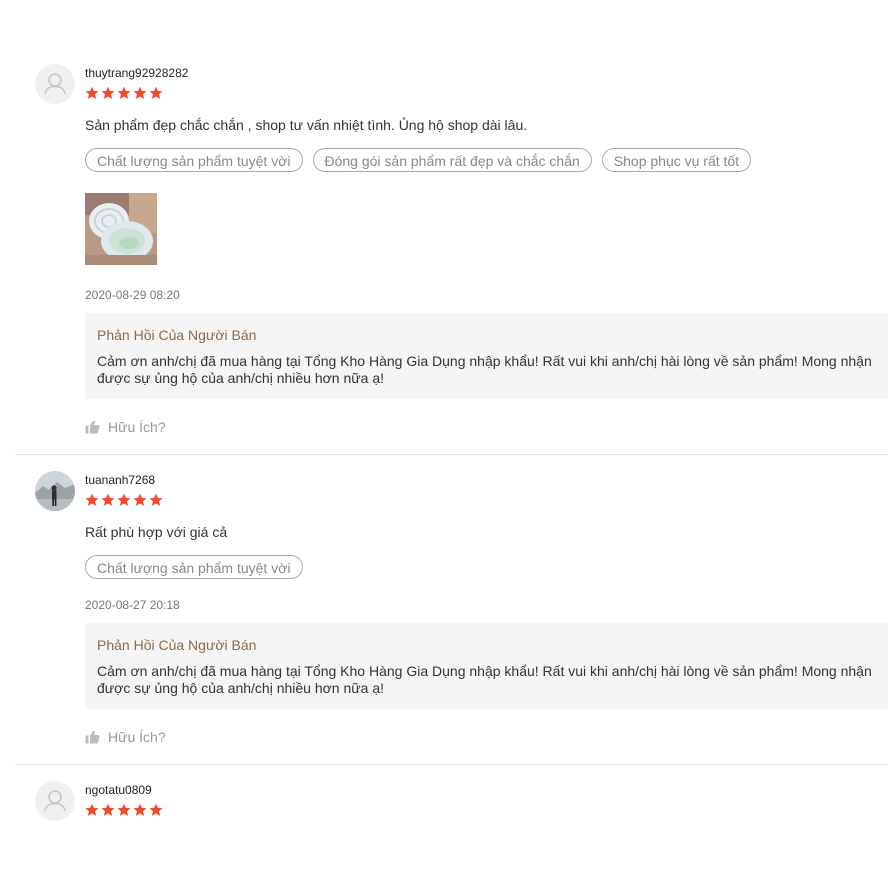  What do you see at coordinates (452, 160) in the screenshot?
I see `review-tag: Đóng gói sản phẩm rất đẹp và chắc chắn` at bounding box center [452, 160].